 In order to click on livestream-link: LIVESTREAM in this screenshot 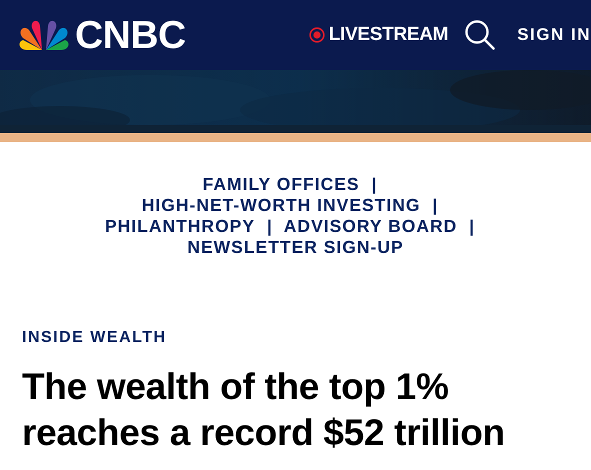, I will do `click(388, 35)`.